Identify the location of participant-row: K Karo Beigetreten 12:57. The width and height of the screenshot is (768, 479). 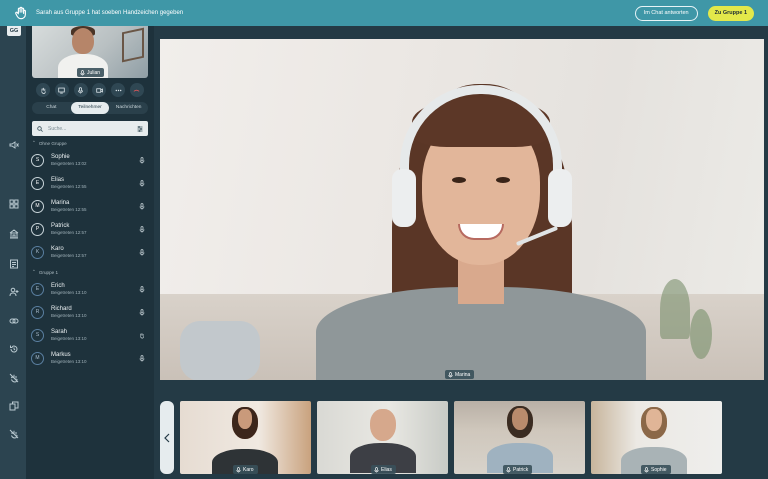
(90, 252).